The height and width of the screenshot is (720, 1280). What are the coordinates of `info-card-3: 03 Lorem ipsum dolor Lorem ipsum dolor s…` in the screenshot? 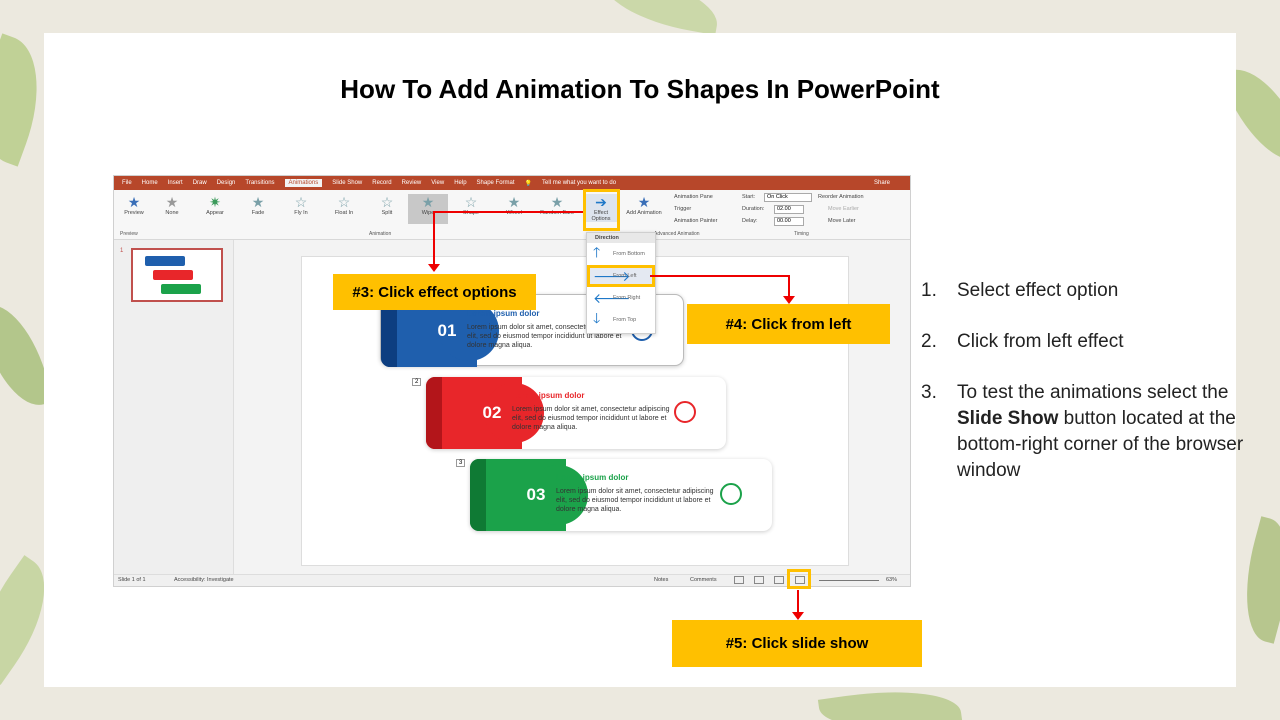 It's located at (621, 495).